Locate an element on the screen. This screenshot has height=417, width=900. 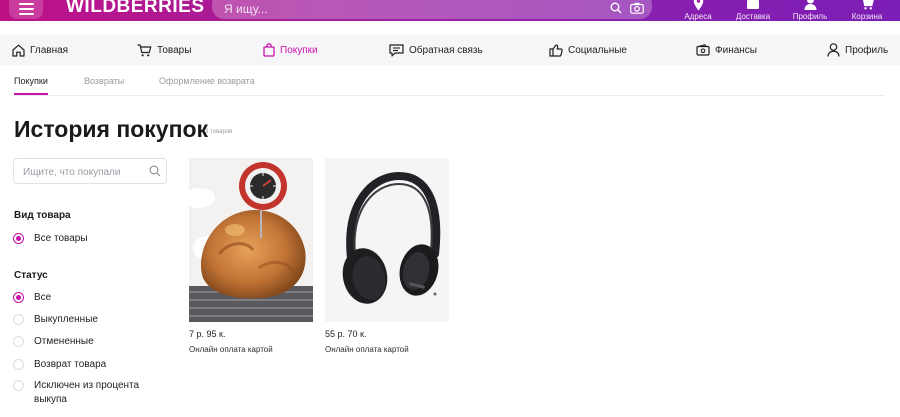
purchase-search is located at coordinates (90, 171).